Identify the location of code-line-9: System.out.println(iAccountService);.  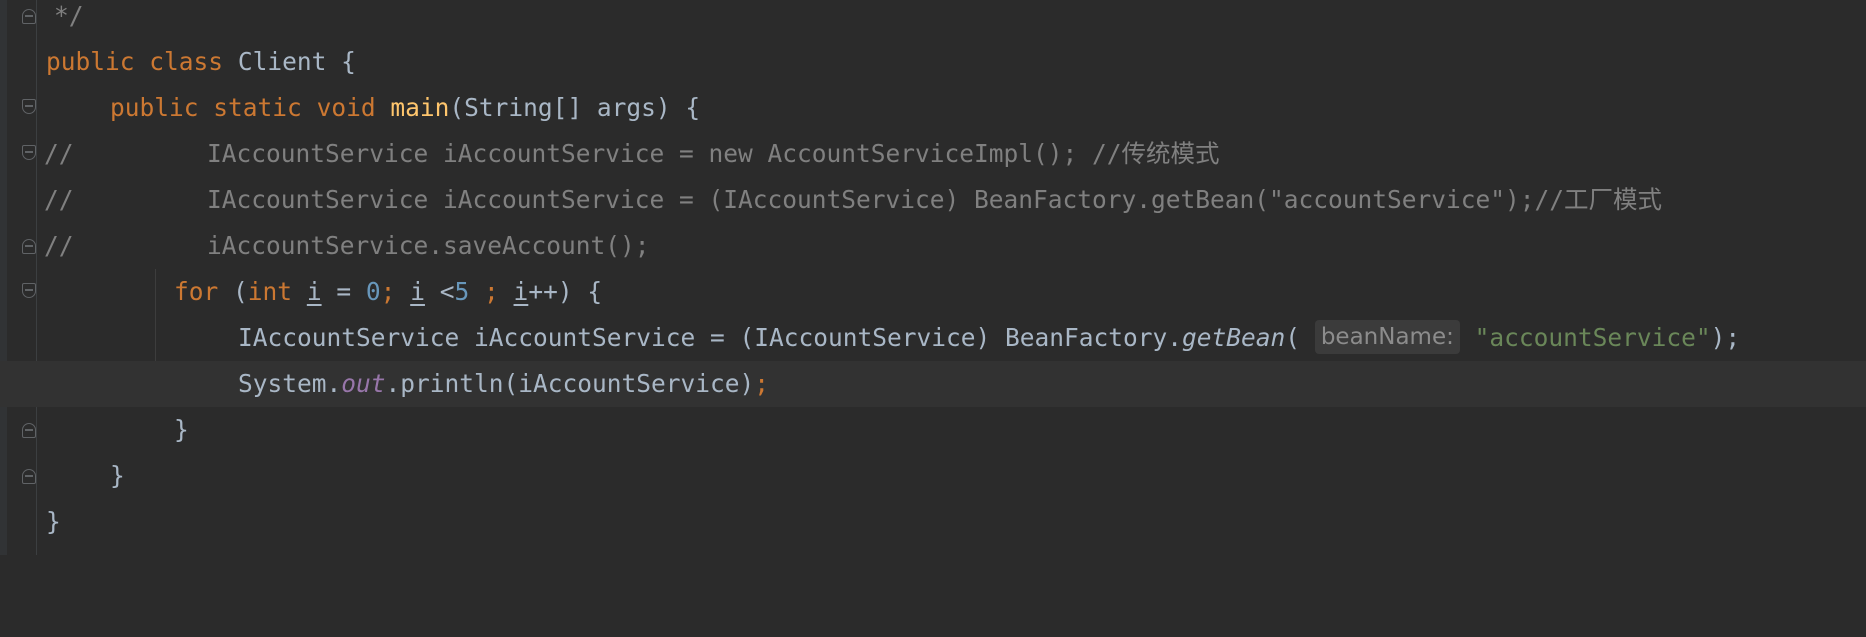
(933, 384).